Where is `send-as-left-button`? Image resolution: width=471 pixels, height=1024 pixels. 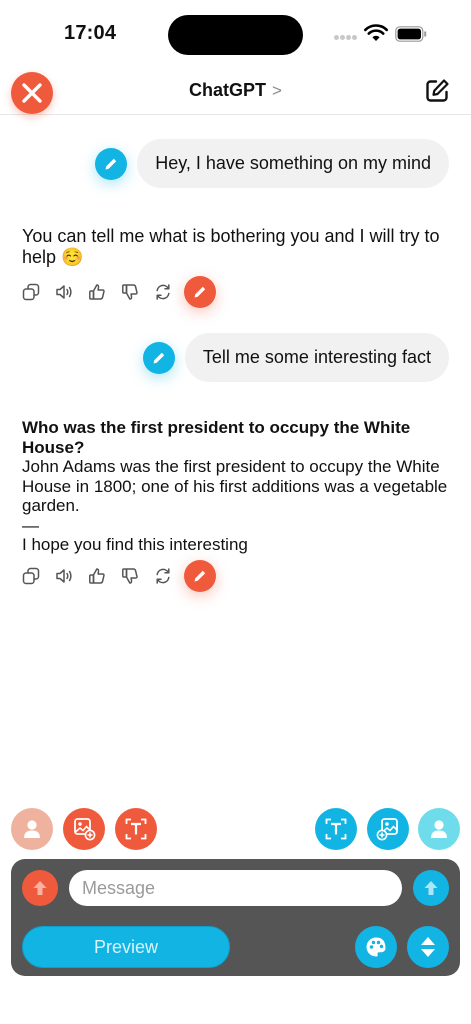 send-as-left-button is located at coordinates (40, 888).